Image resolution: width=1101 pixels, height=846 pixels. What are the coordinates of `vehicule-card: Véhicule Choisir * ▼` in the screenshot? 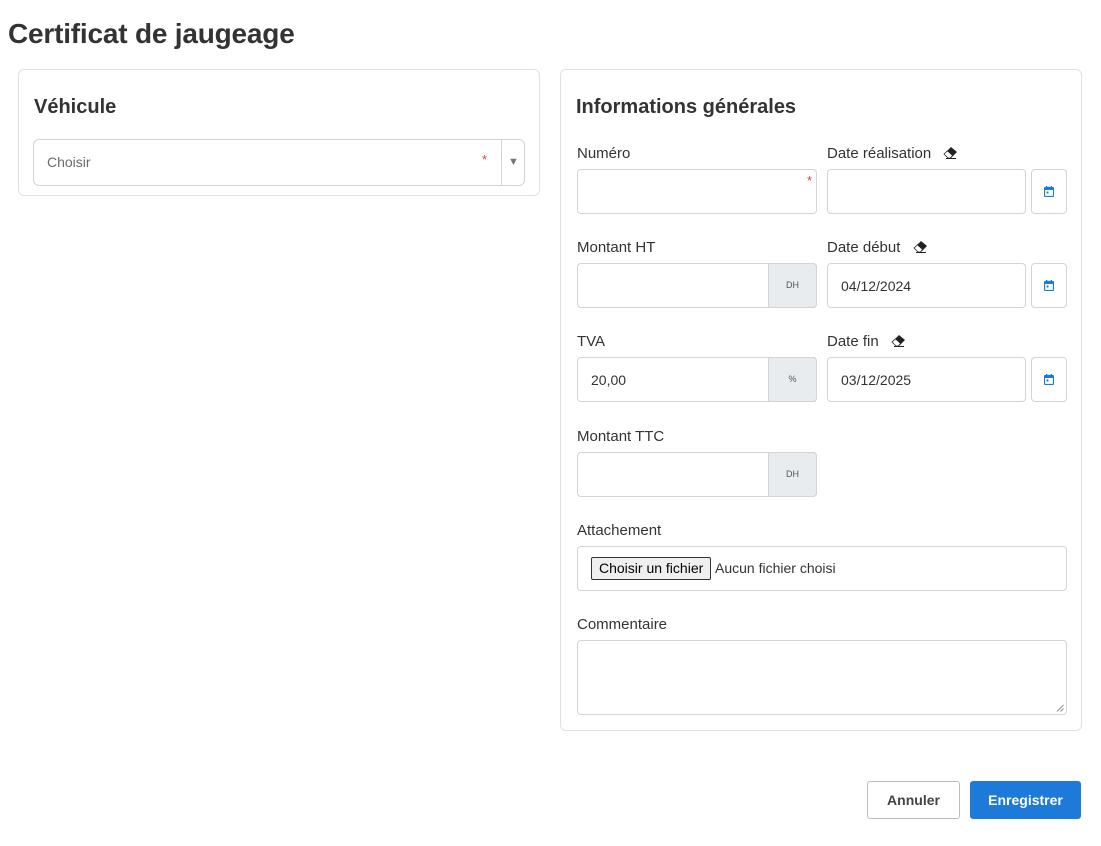 It's located at (279, 132).